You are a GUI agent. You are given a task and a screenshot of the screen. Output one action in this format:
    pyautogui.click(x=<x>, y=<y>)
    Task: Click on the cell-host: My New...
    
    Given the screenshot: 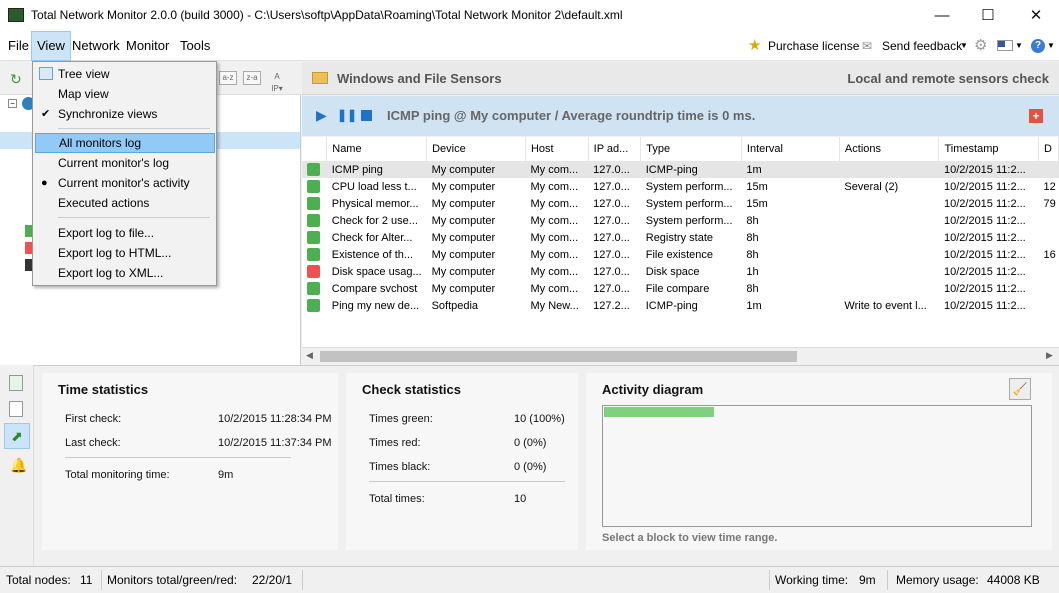 What is the action you would take?
    pyautogui.click(x=554, y=305)
    